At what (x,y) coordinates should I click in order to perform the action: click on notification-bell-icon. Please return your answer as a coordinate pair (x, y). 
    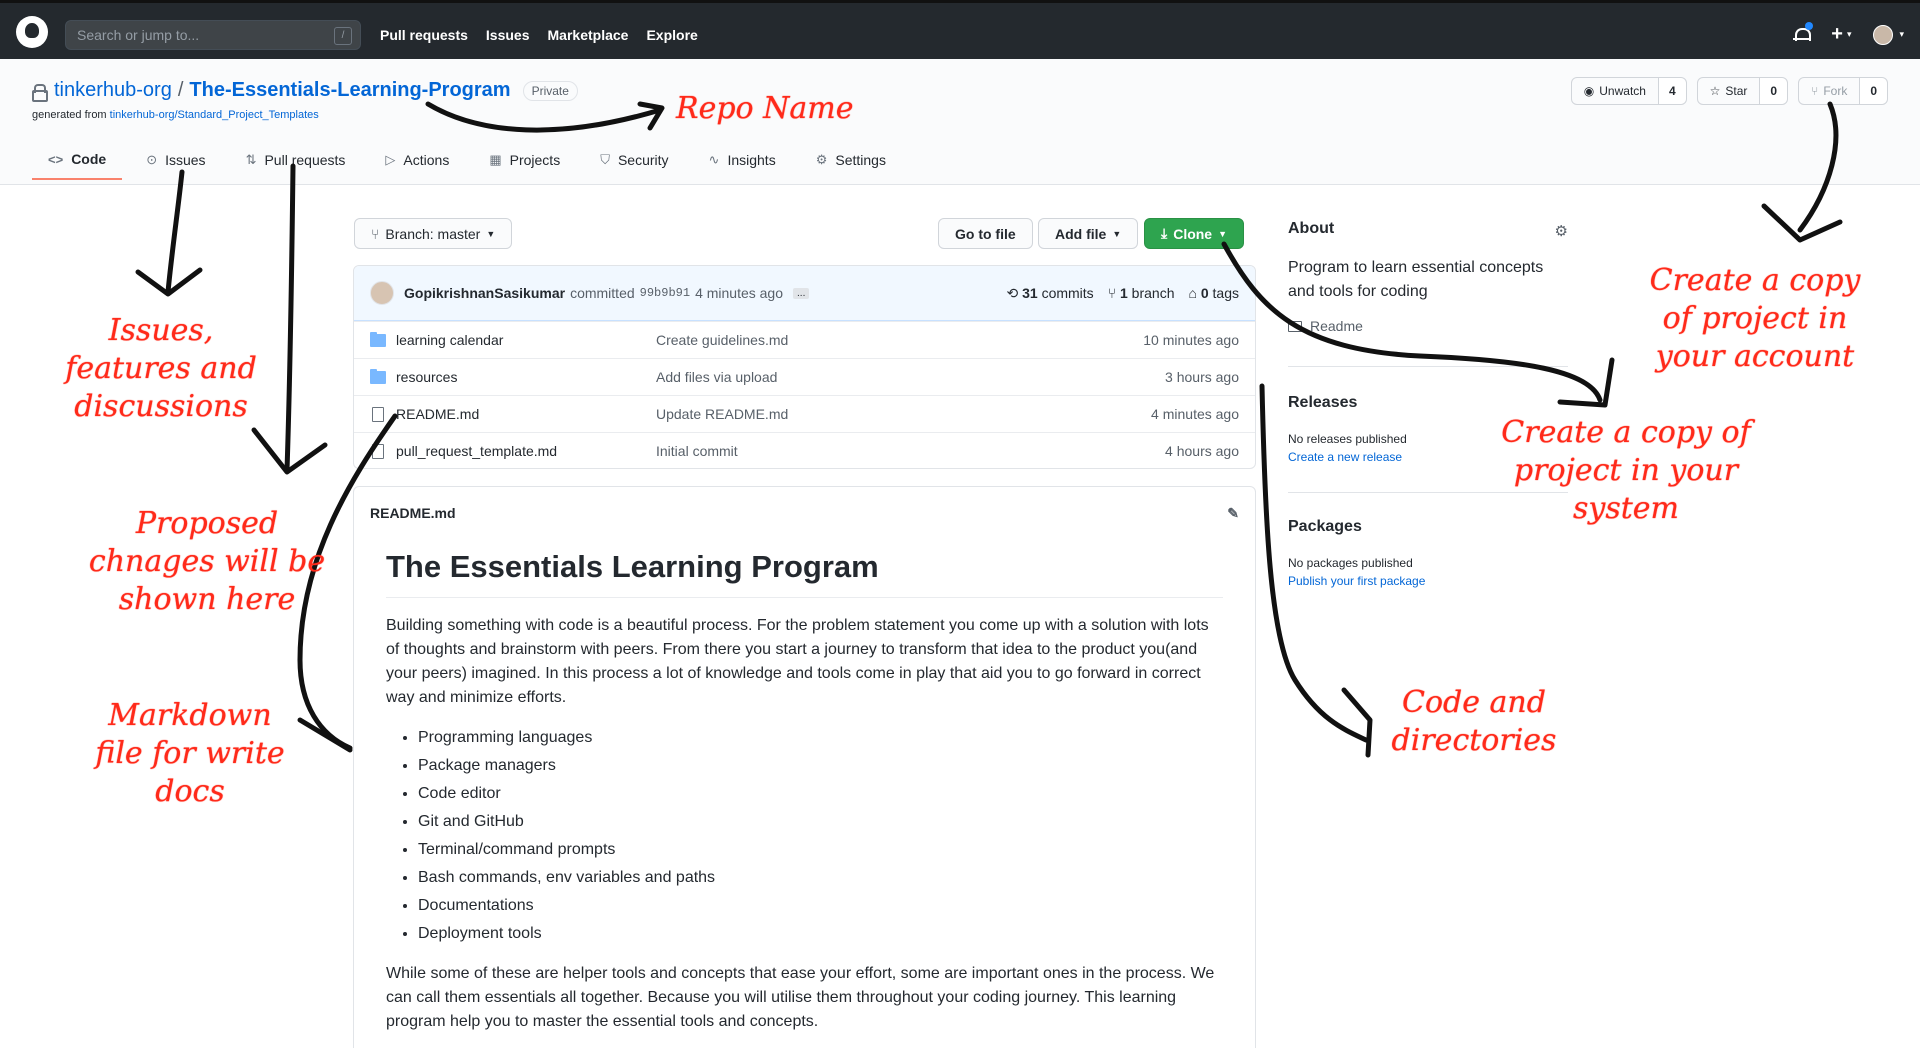
    Looking at the image, I should click on (1803, 32).